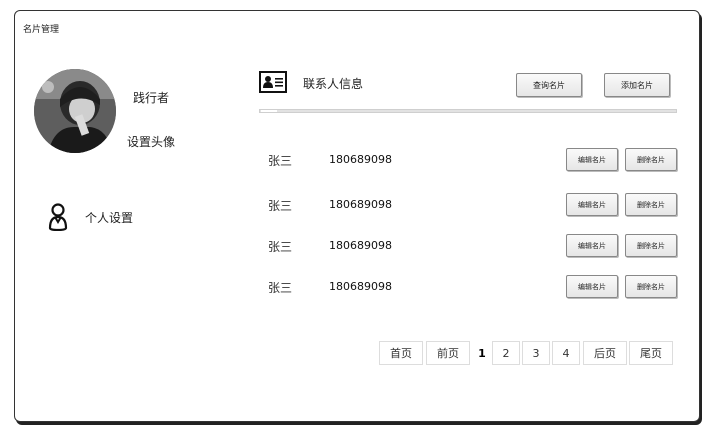 Image resolution: width=712 pixels, height=436 pixels. I want to click on avatar, so click(75, 111).